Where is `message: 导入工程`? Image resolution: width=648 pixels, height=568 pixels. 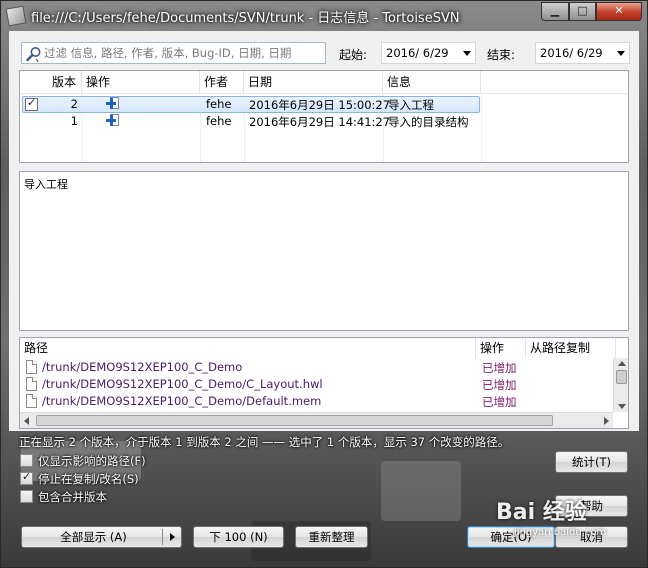
message: 导入工程 is located at coordinates (411, 105).